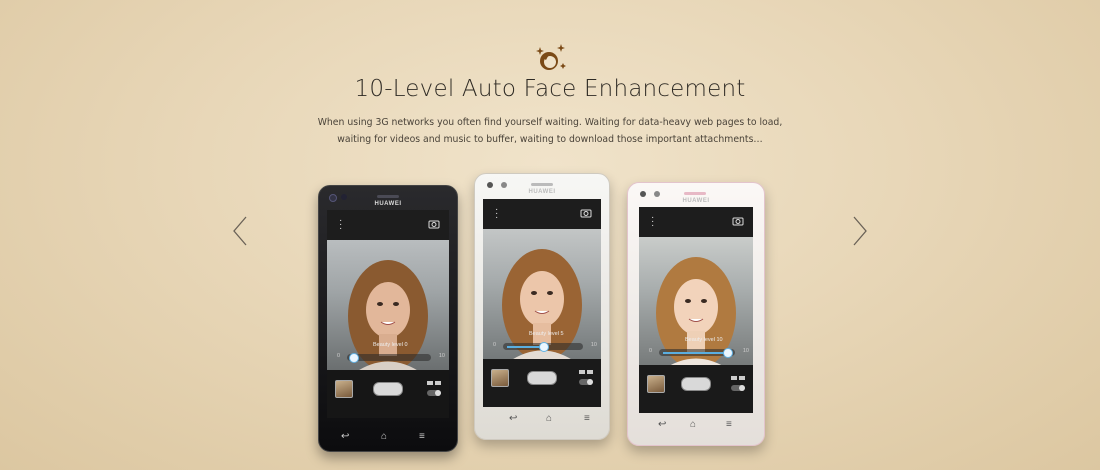  I want to click on portrait-preview: Beauty level 0 0 10, so click(388, 307).